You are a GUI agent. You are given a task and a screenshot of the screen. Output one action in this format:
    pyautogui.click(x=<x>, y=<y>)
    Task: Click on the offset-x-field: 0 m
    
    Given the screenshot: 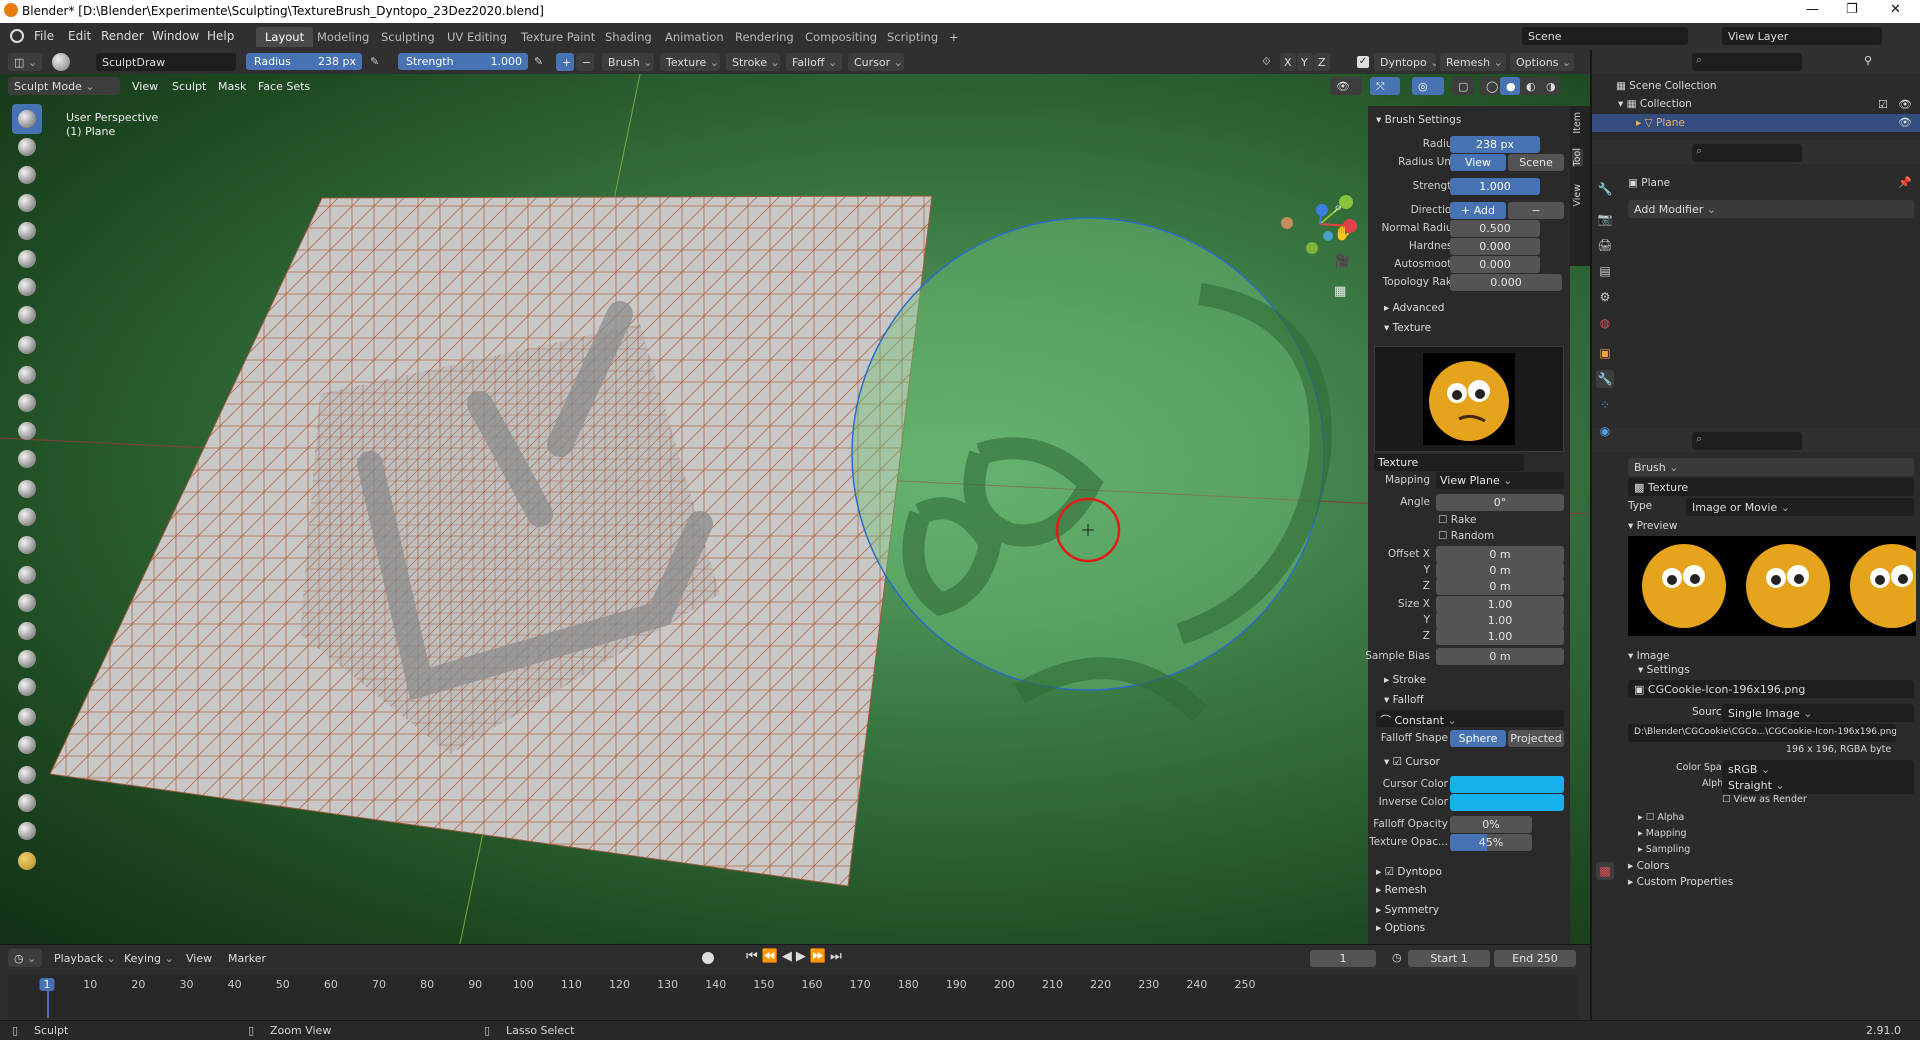 What is the action you would take?
    pyautogui.click(x=1500, y=554)
    